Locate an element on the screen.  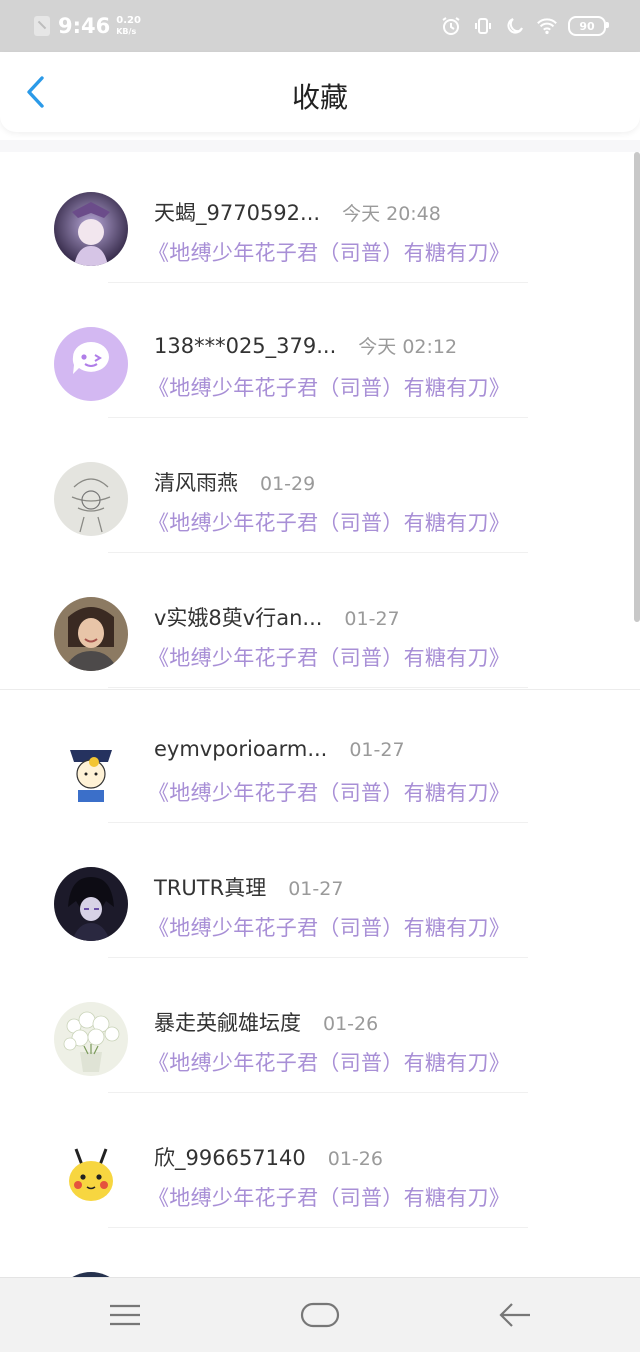
list-item: TRUTR真理 01-27 《地缚少年花子君（司普）有糖有刀》 is located at coordinates (316, 894).